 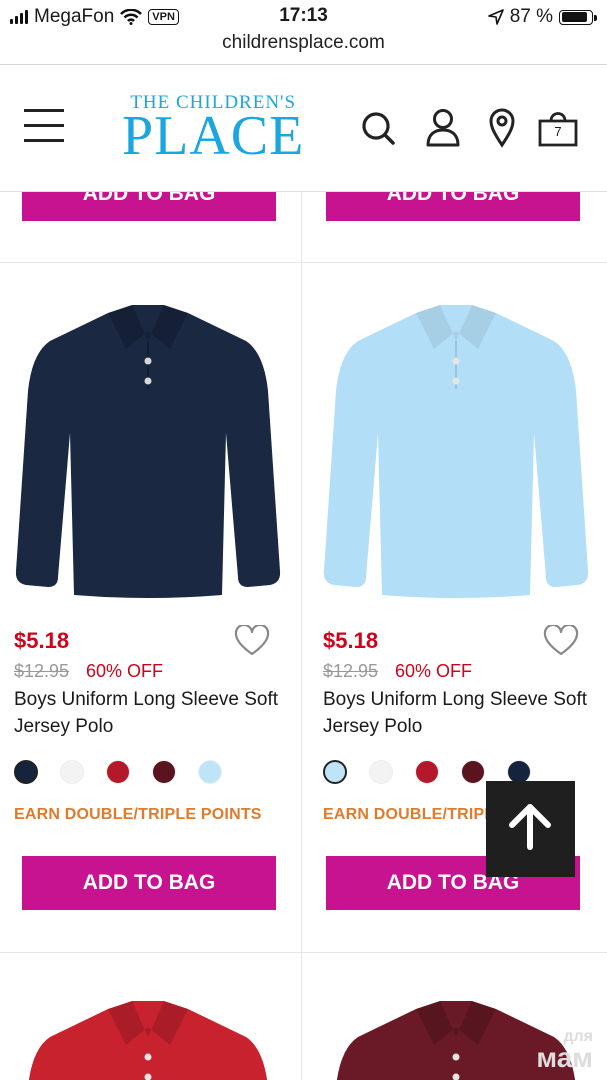 What do you see at coordinates (213, 136) in the screenshot?
I see `logo-text-big: PLACE` at bounding box center [213, 136].